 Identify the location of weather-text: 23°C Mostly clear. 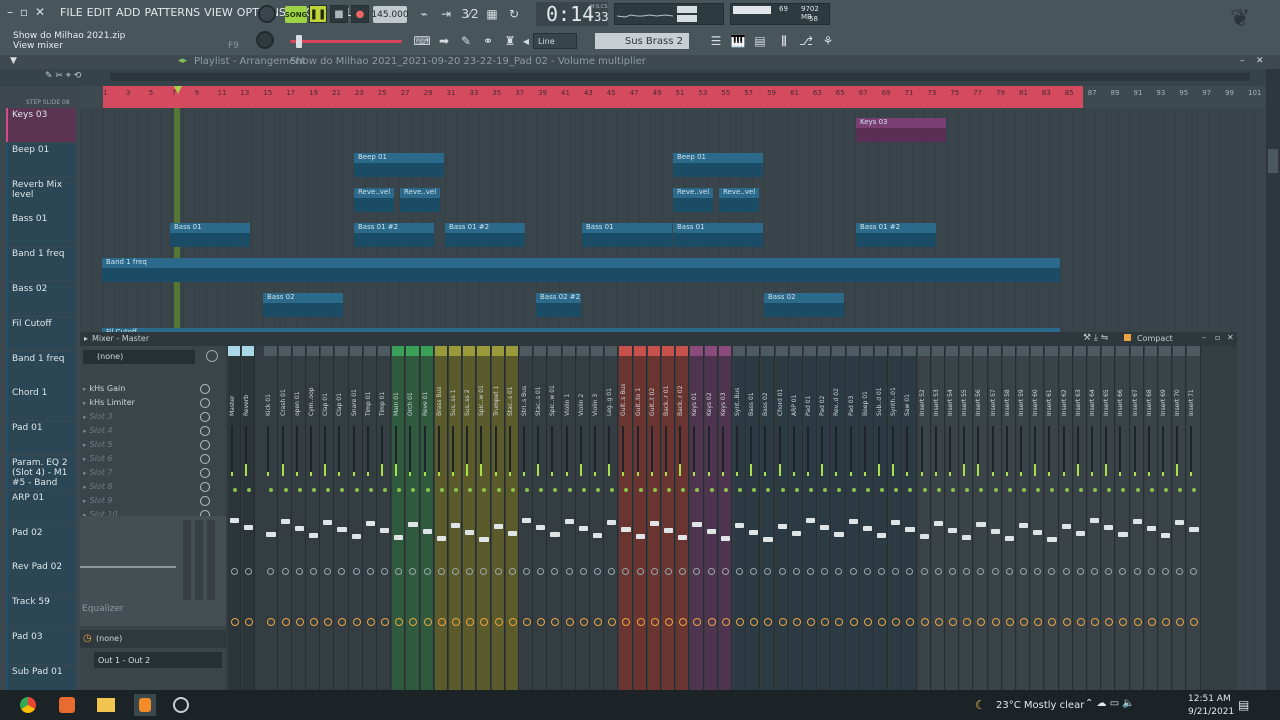
(1040, 705).